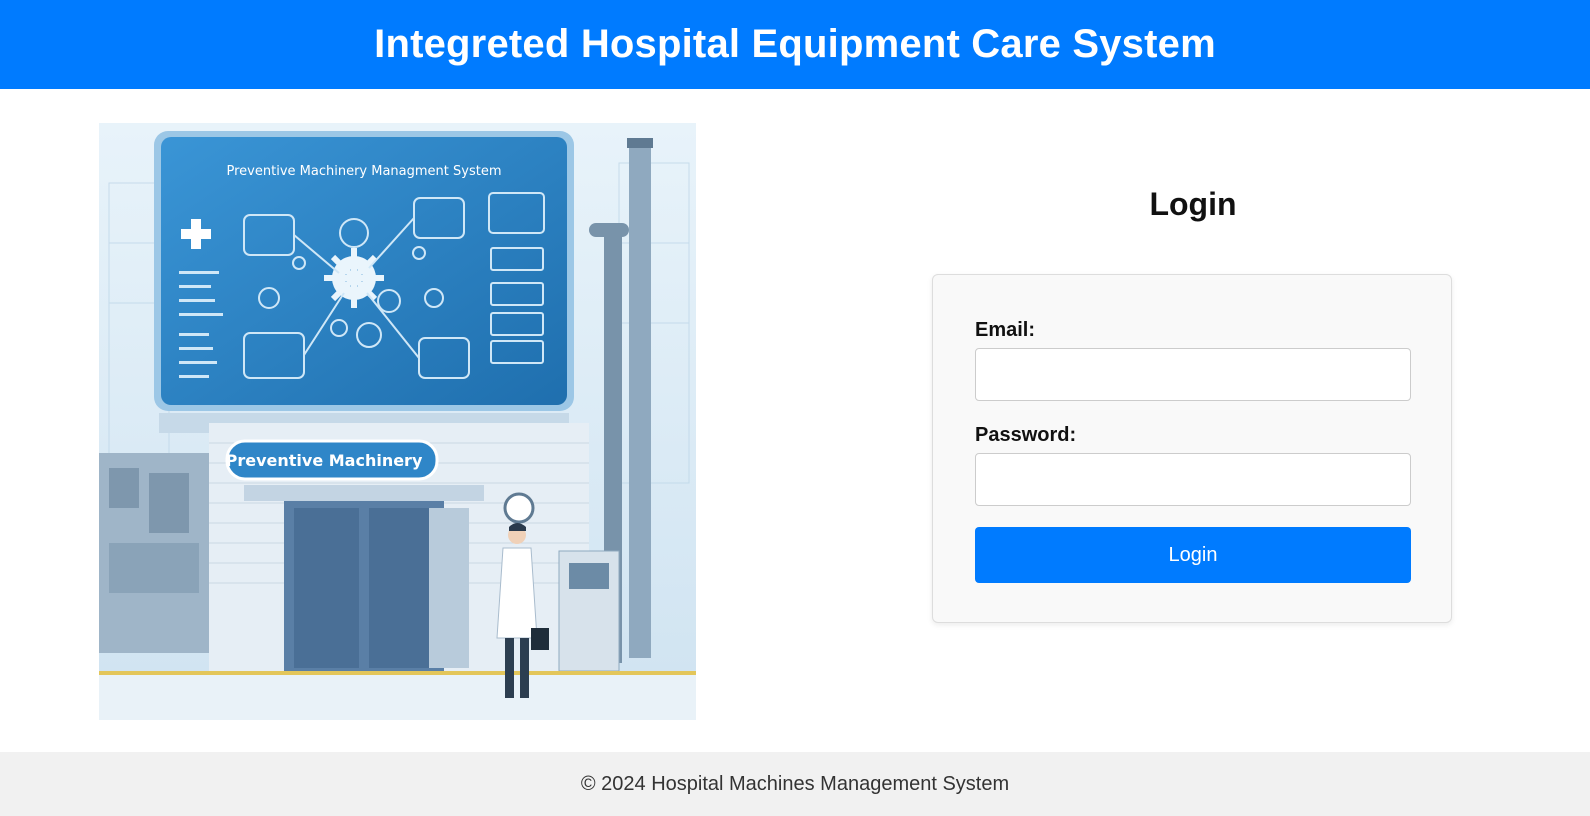 The height and width of the screenshot is (816, 1590). I want to click on machinery-sign: Preventive Machinery, so click(324, 460).